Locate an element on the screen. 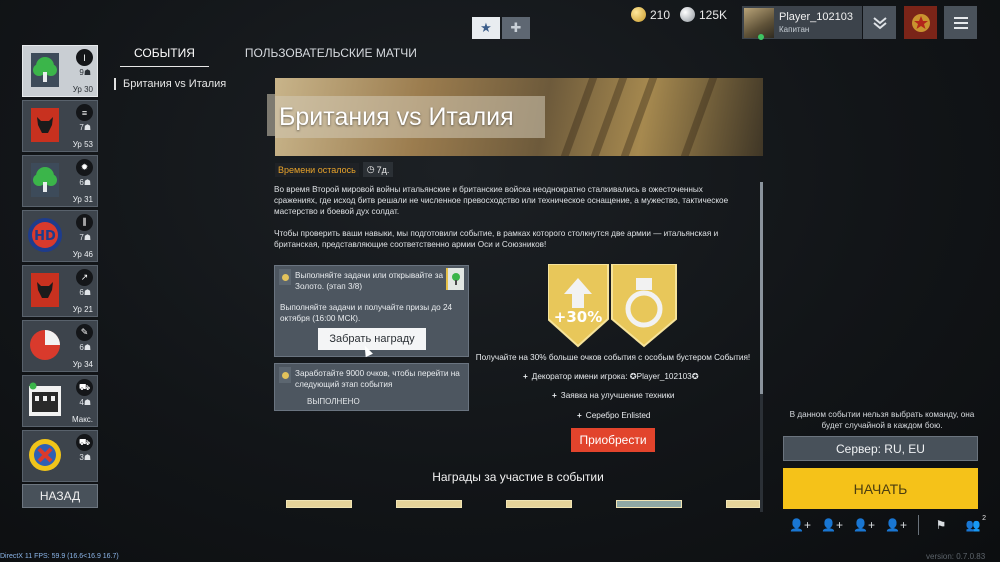 This screenshot has width=1000, height=562. event-banner: Британия vs Италия is located at coordinates (519, 117).